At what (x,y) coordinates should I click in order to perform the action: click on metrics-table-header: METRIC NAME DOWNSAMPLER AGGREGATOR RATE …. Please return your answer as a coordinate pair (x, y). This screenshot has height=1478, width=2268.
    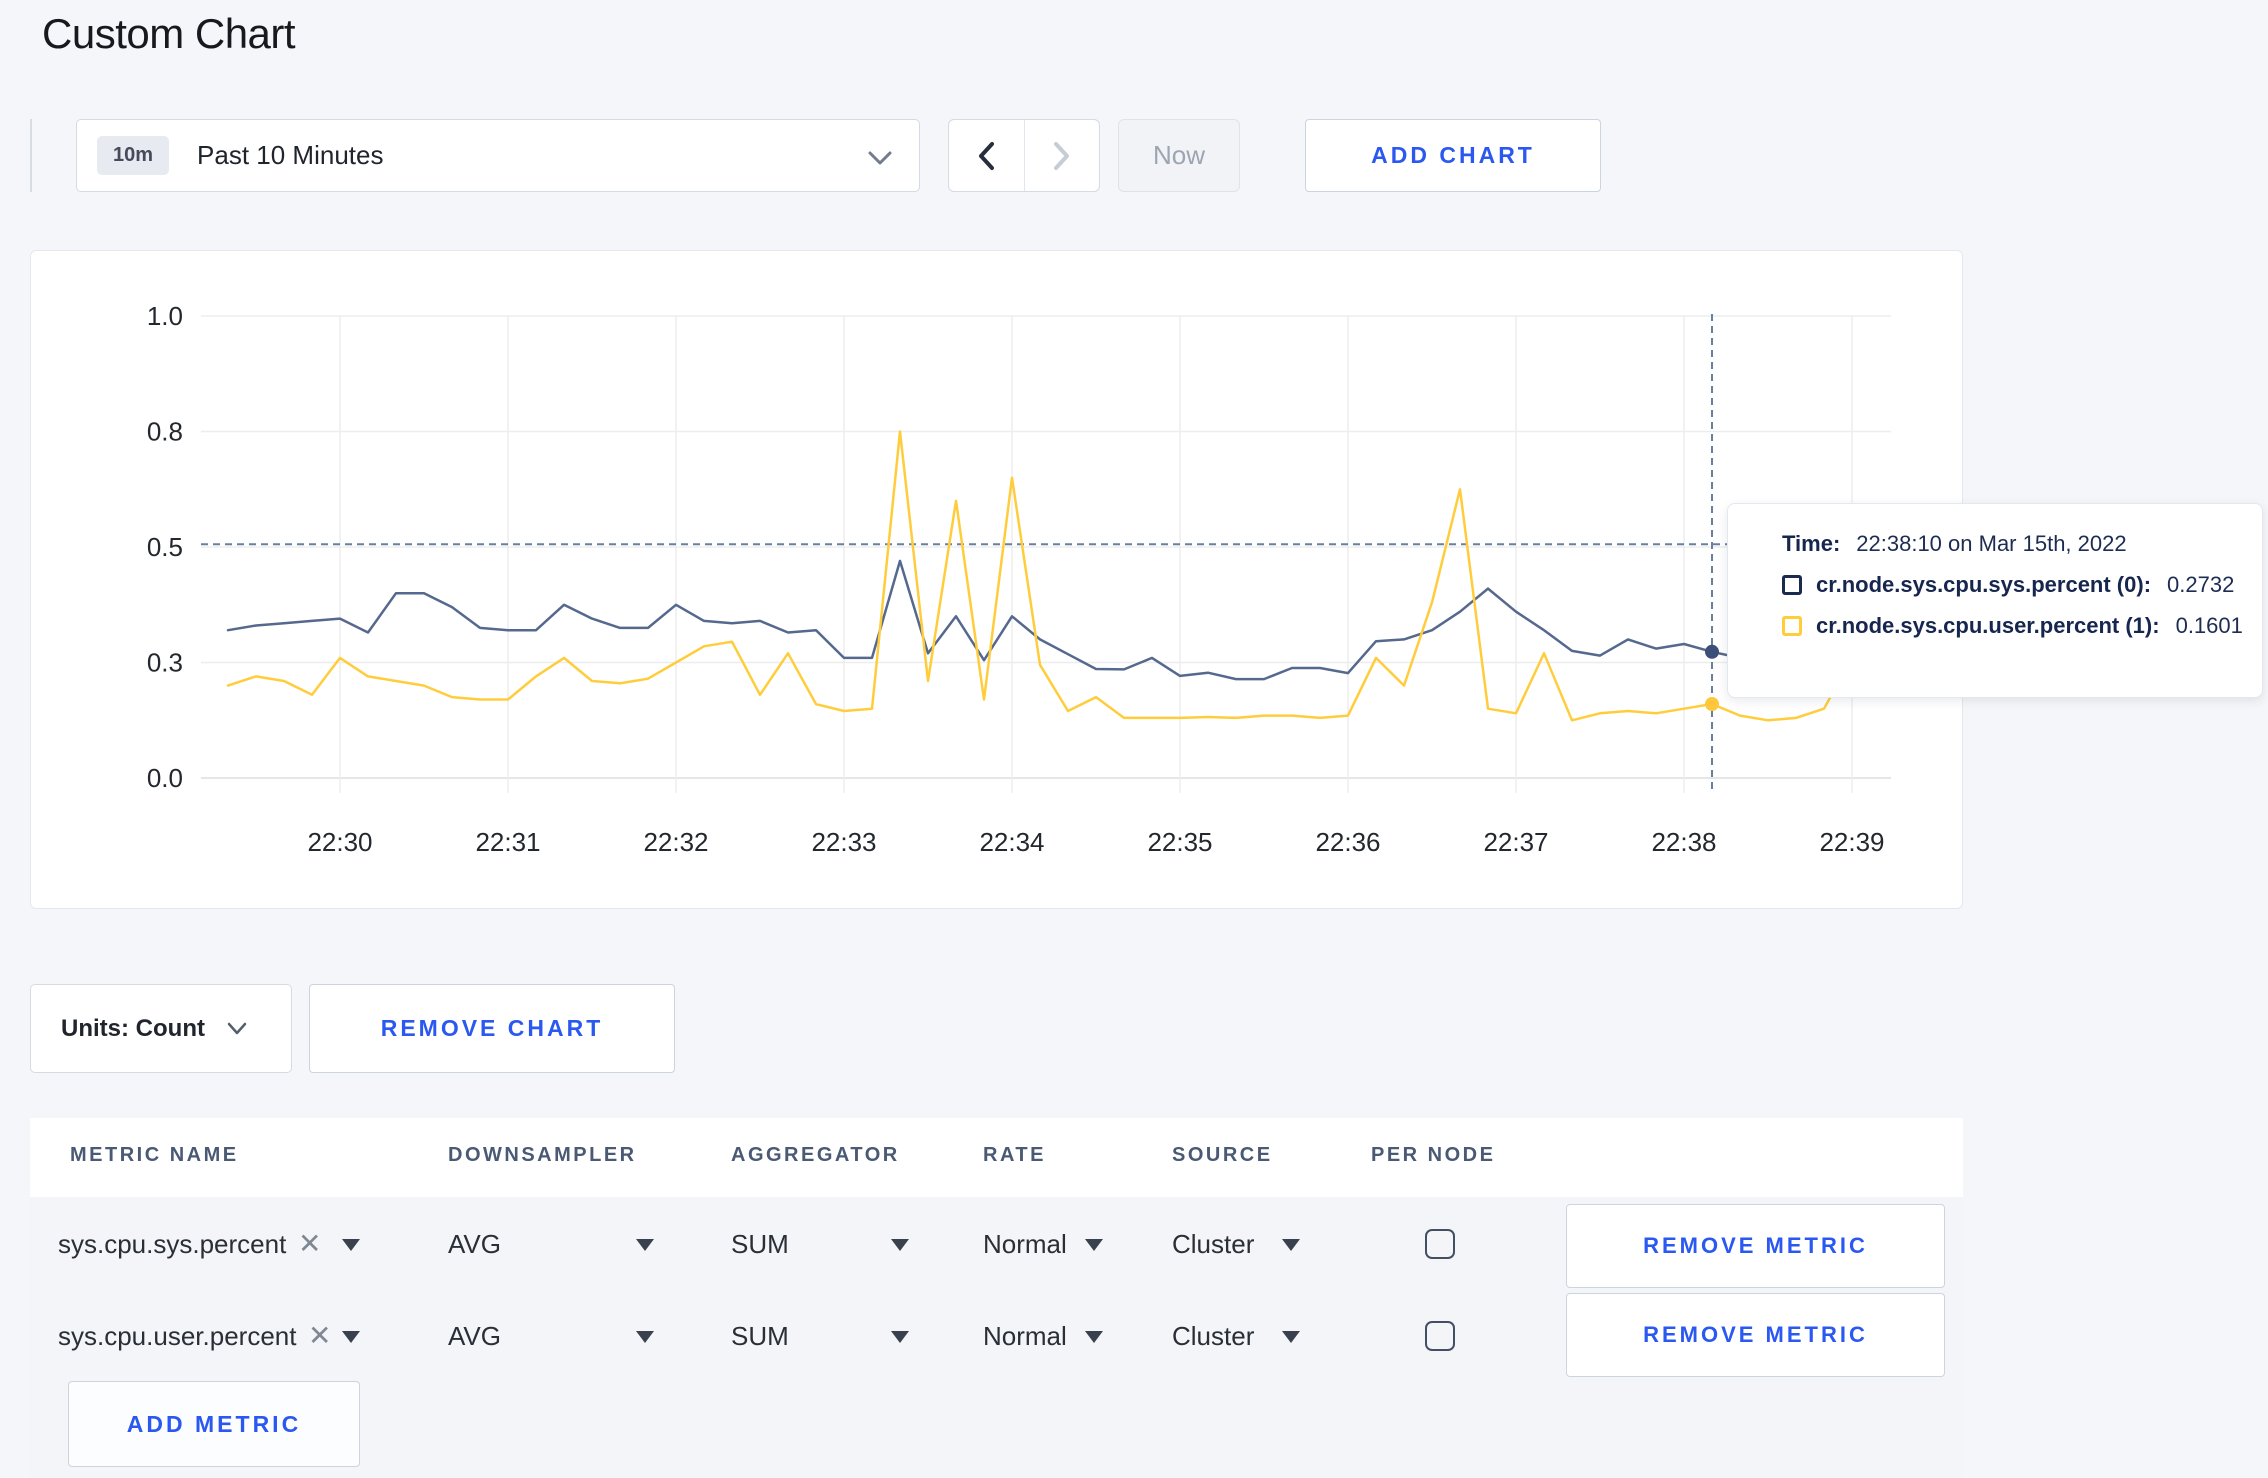
    Looking at the image, I should click on (996, 1157).